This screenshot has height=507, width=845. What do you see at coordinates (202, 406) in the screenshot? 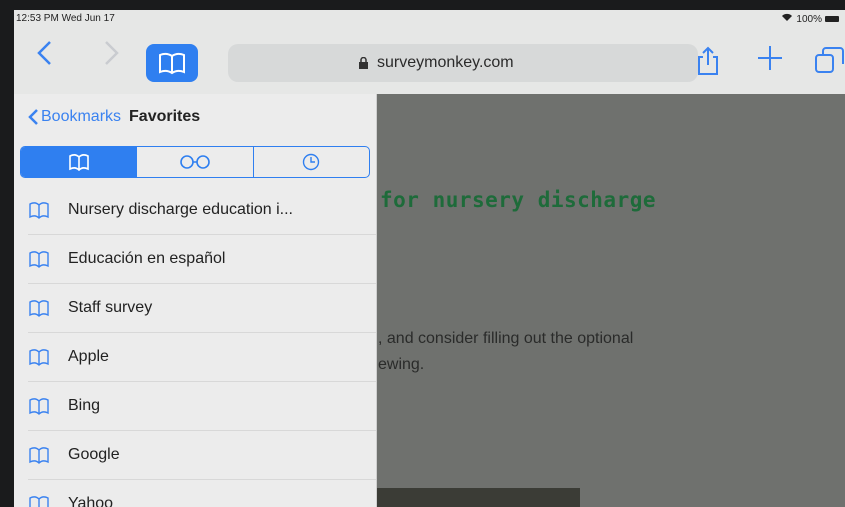
I see `bookmark-item: Bing` at bounding box center [202, 406].